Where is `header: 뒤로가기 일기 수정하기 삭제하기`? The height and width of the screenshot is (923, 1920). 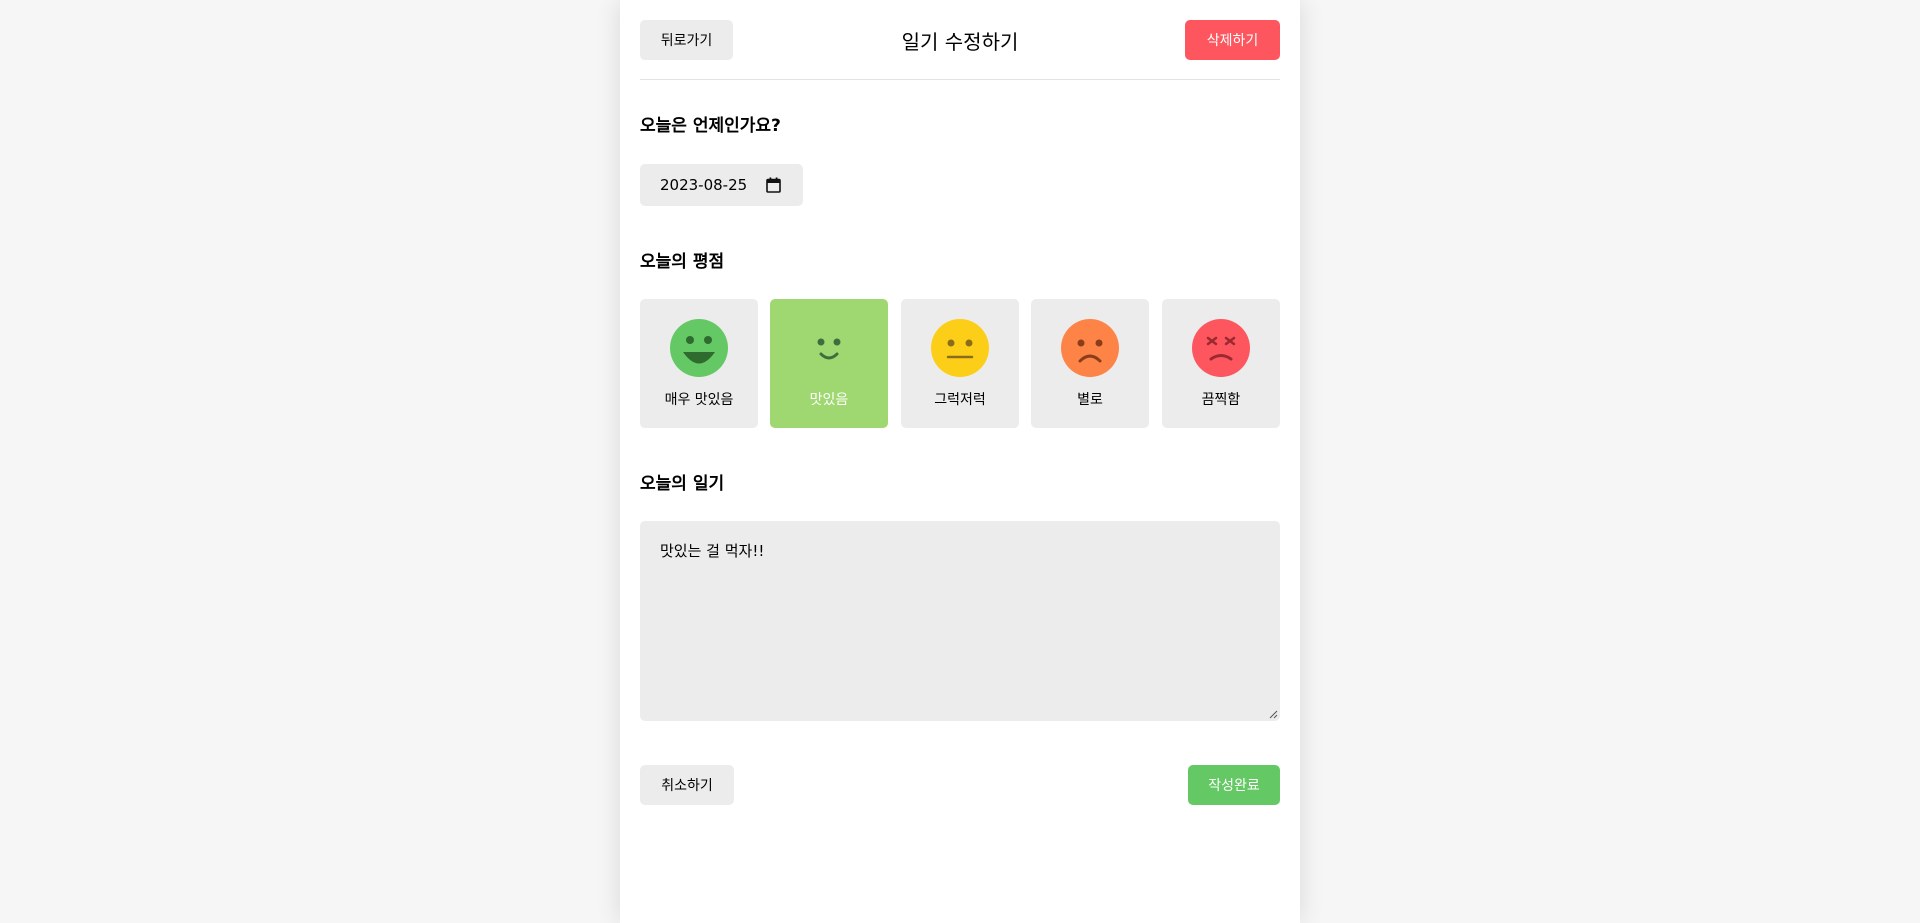
header: 뒤로가기 일기 수정하기 삭제하기 is located at coordinates (960, 40).